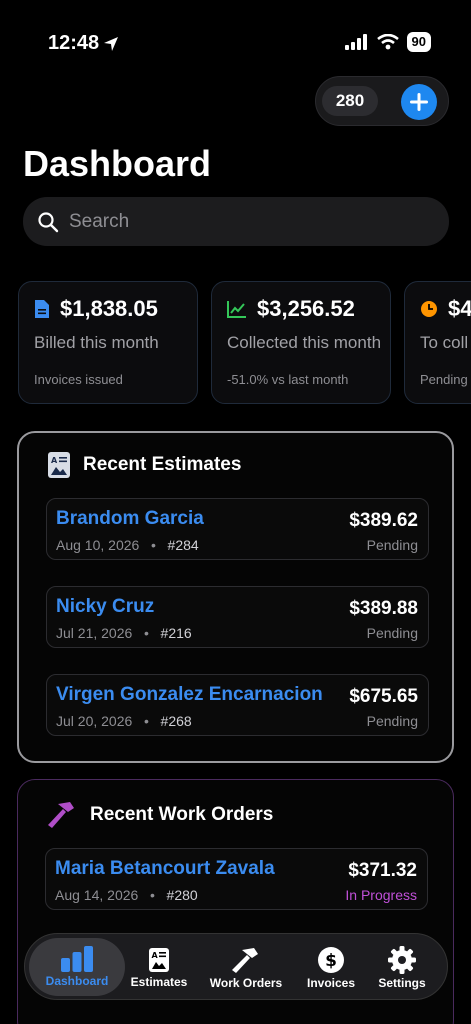  What do you see at coordinates (382, 101) in the screenshot?
I see `top-action-pill: 280` at bounding box center [382, 101].